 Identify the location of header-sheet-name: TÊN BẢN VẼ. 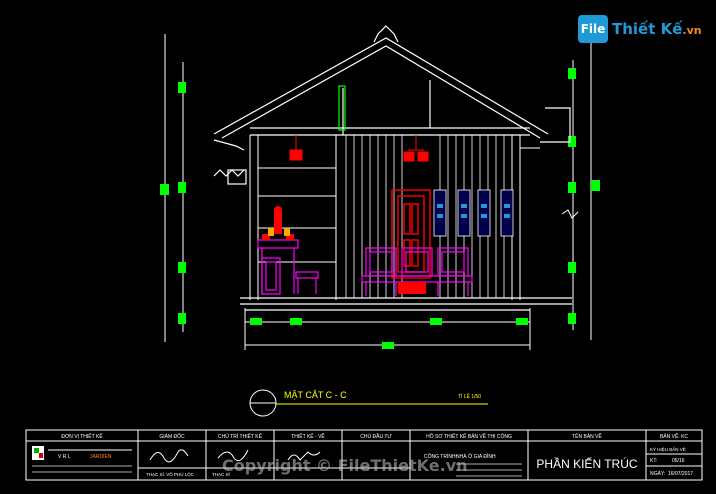
(587, 436).